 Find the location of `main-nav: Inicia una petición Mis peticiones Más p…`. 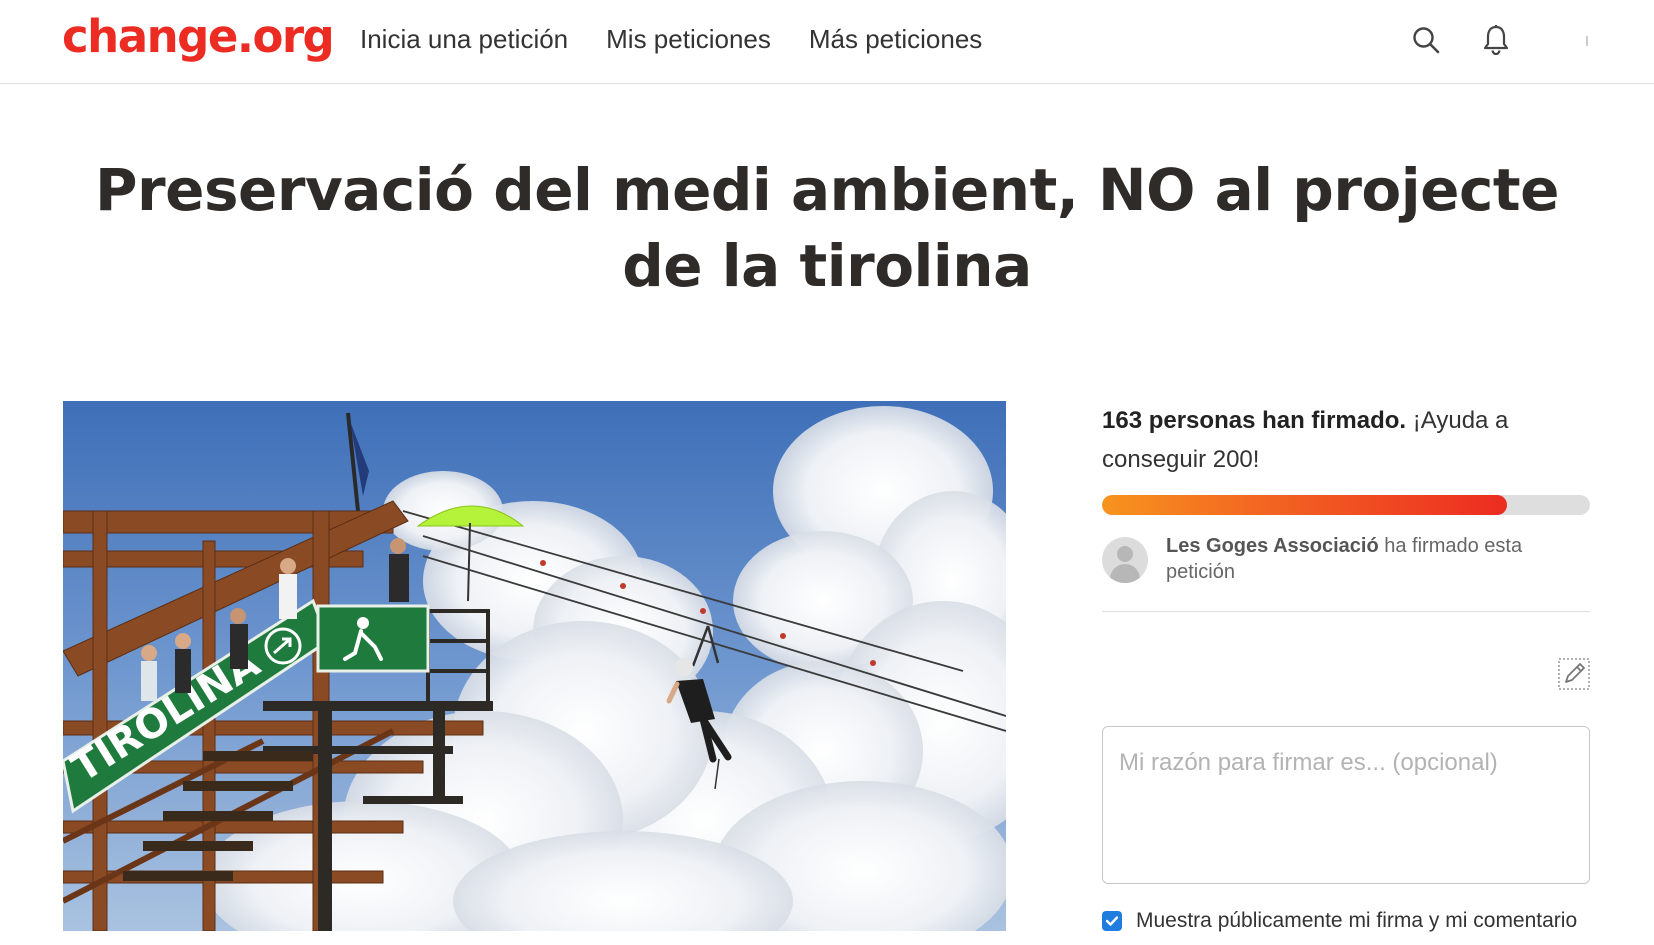

main-nav: Inicia una petición Mis peticiones Más p… is located at coordinates (671, 39).